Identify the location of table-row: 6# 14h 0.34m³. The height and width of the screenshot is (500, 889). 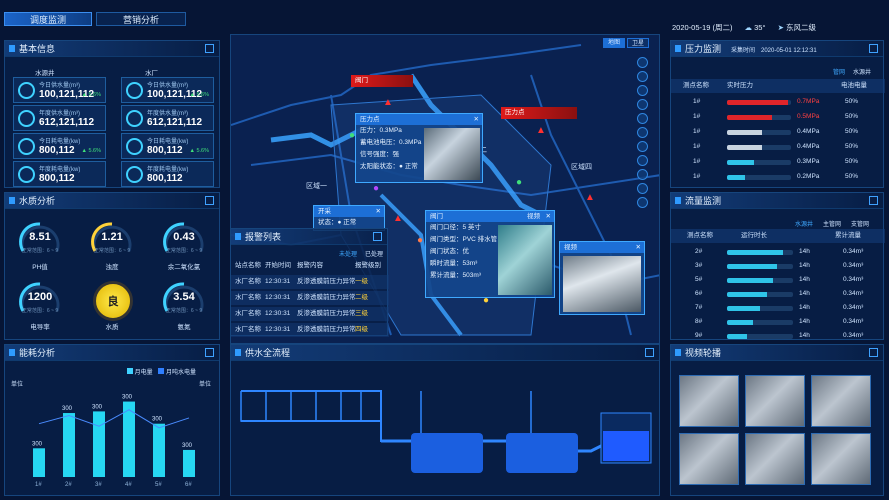
(778, 294).